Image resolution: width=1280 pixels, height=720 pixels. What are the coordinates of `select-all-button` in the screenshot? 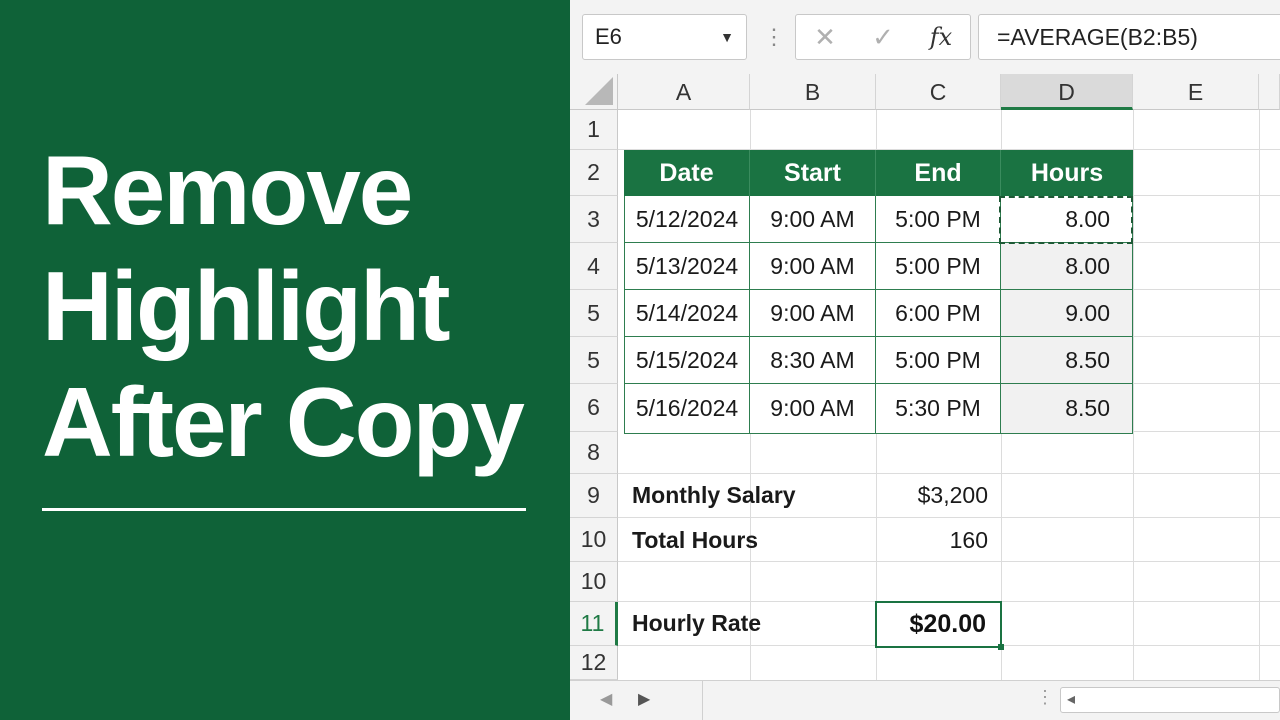 It's located at (594, 92).